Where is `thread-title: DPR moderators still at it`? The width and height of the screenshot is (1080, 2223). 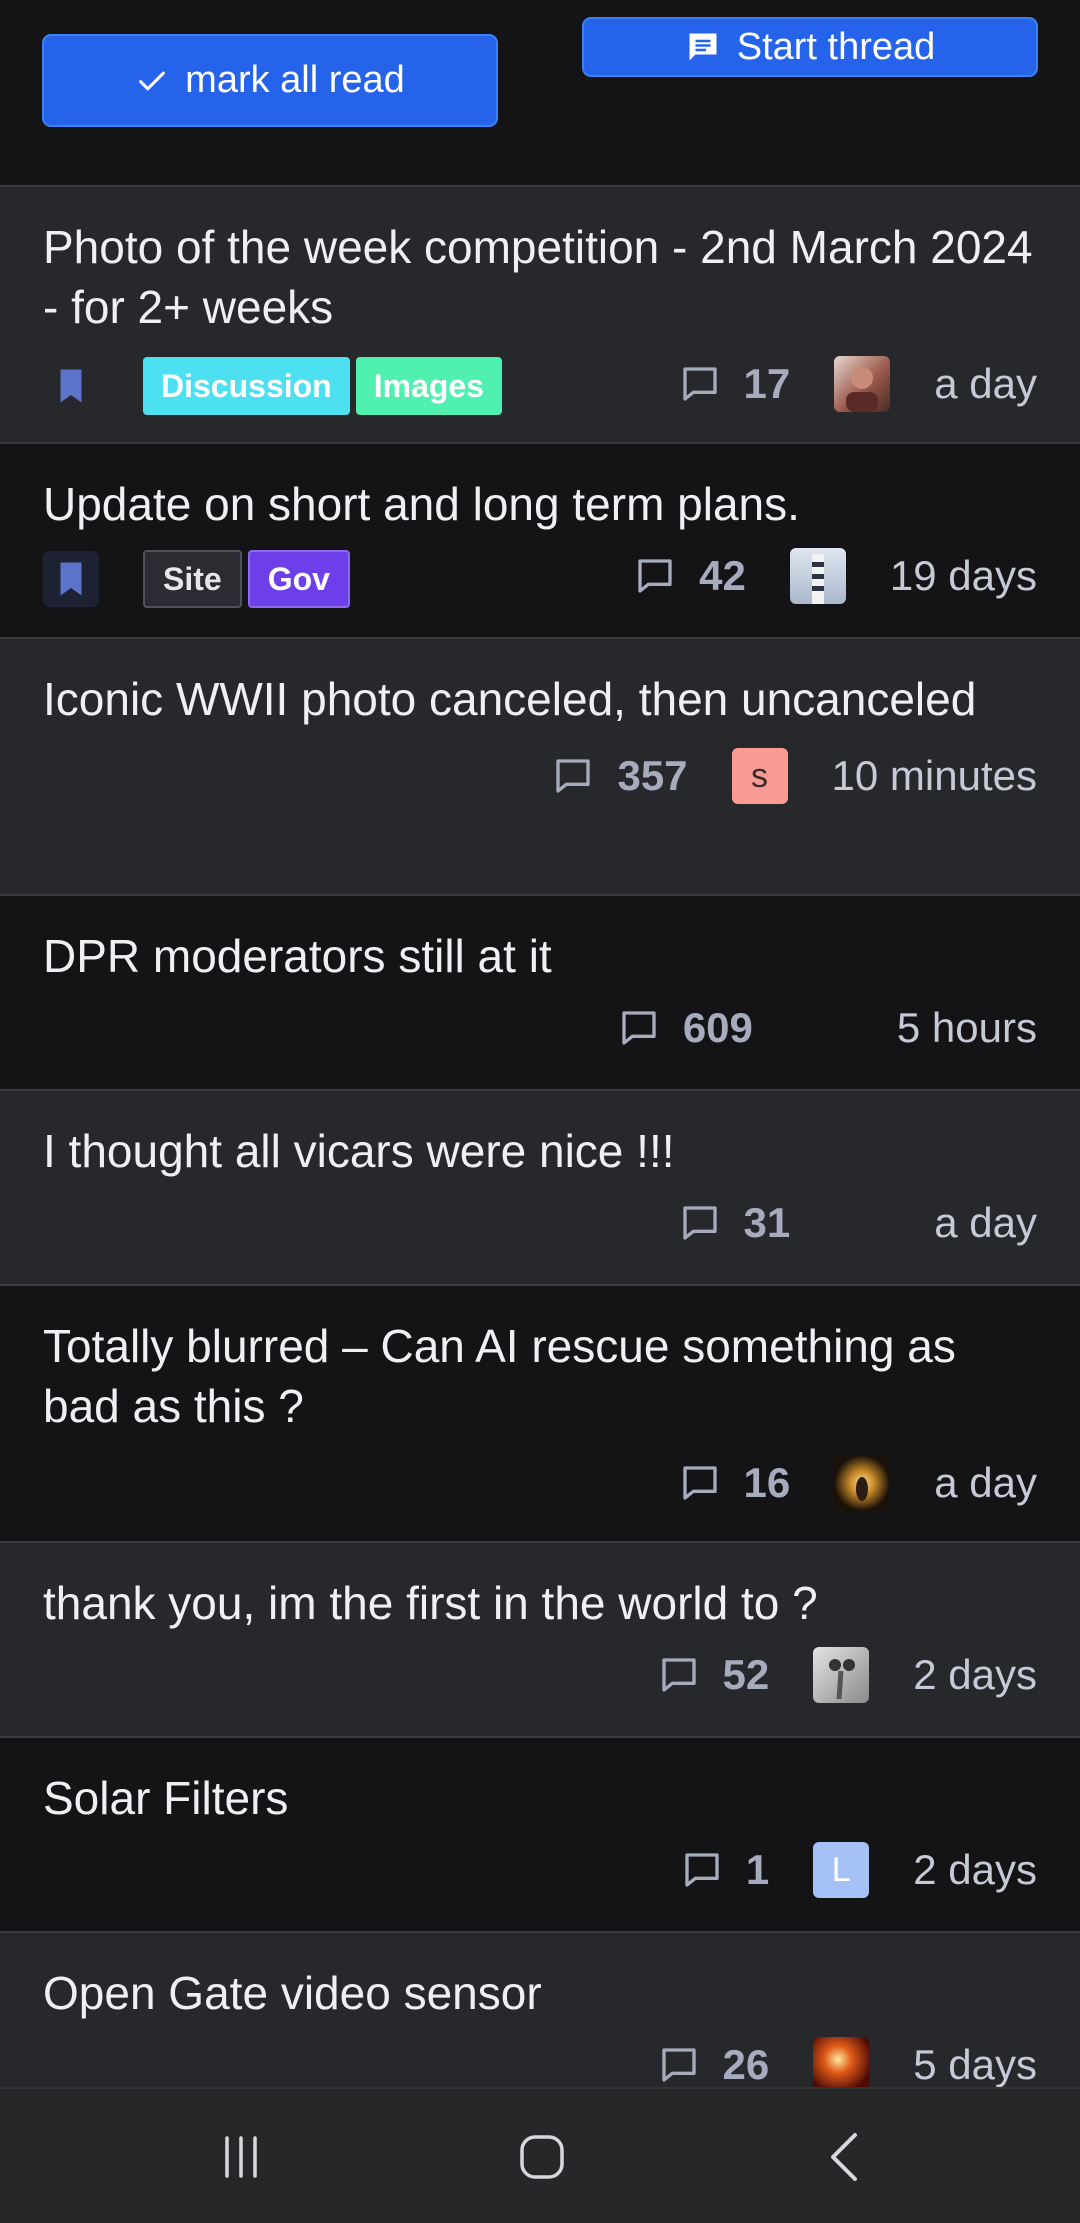
thread-title: DPR moderators still at it is located at coordinates (540, 941).